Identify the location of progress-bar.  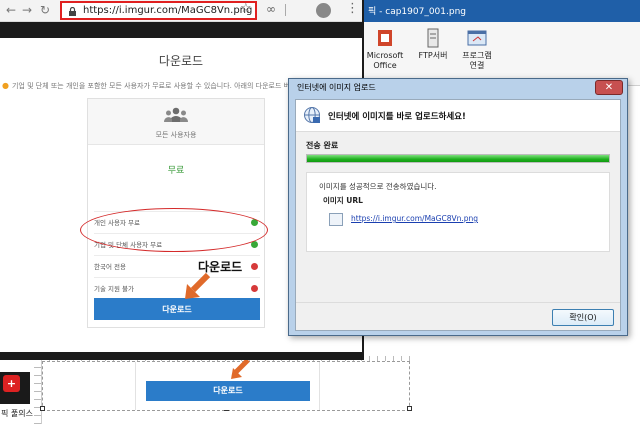
(458, 158).